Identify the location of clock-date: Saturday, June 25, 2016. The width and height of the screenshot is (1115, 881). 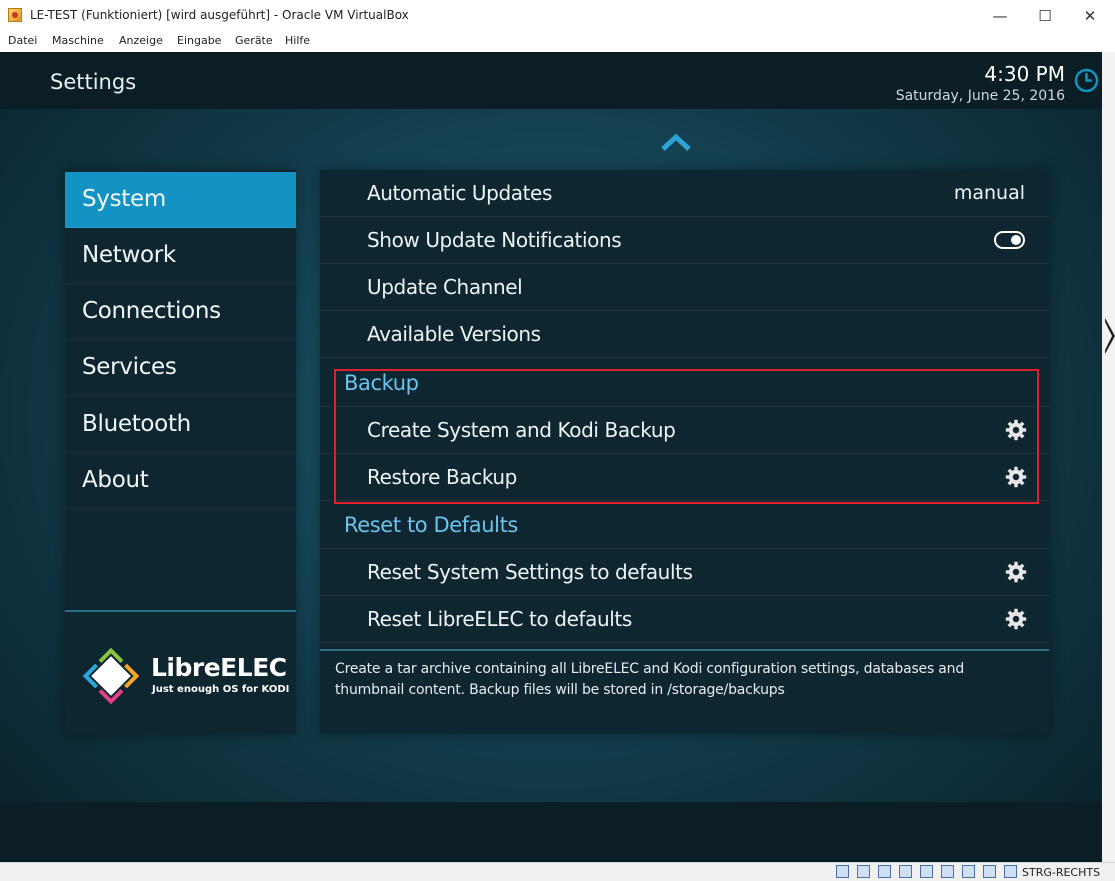
(980, 96).